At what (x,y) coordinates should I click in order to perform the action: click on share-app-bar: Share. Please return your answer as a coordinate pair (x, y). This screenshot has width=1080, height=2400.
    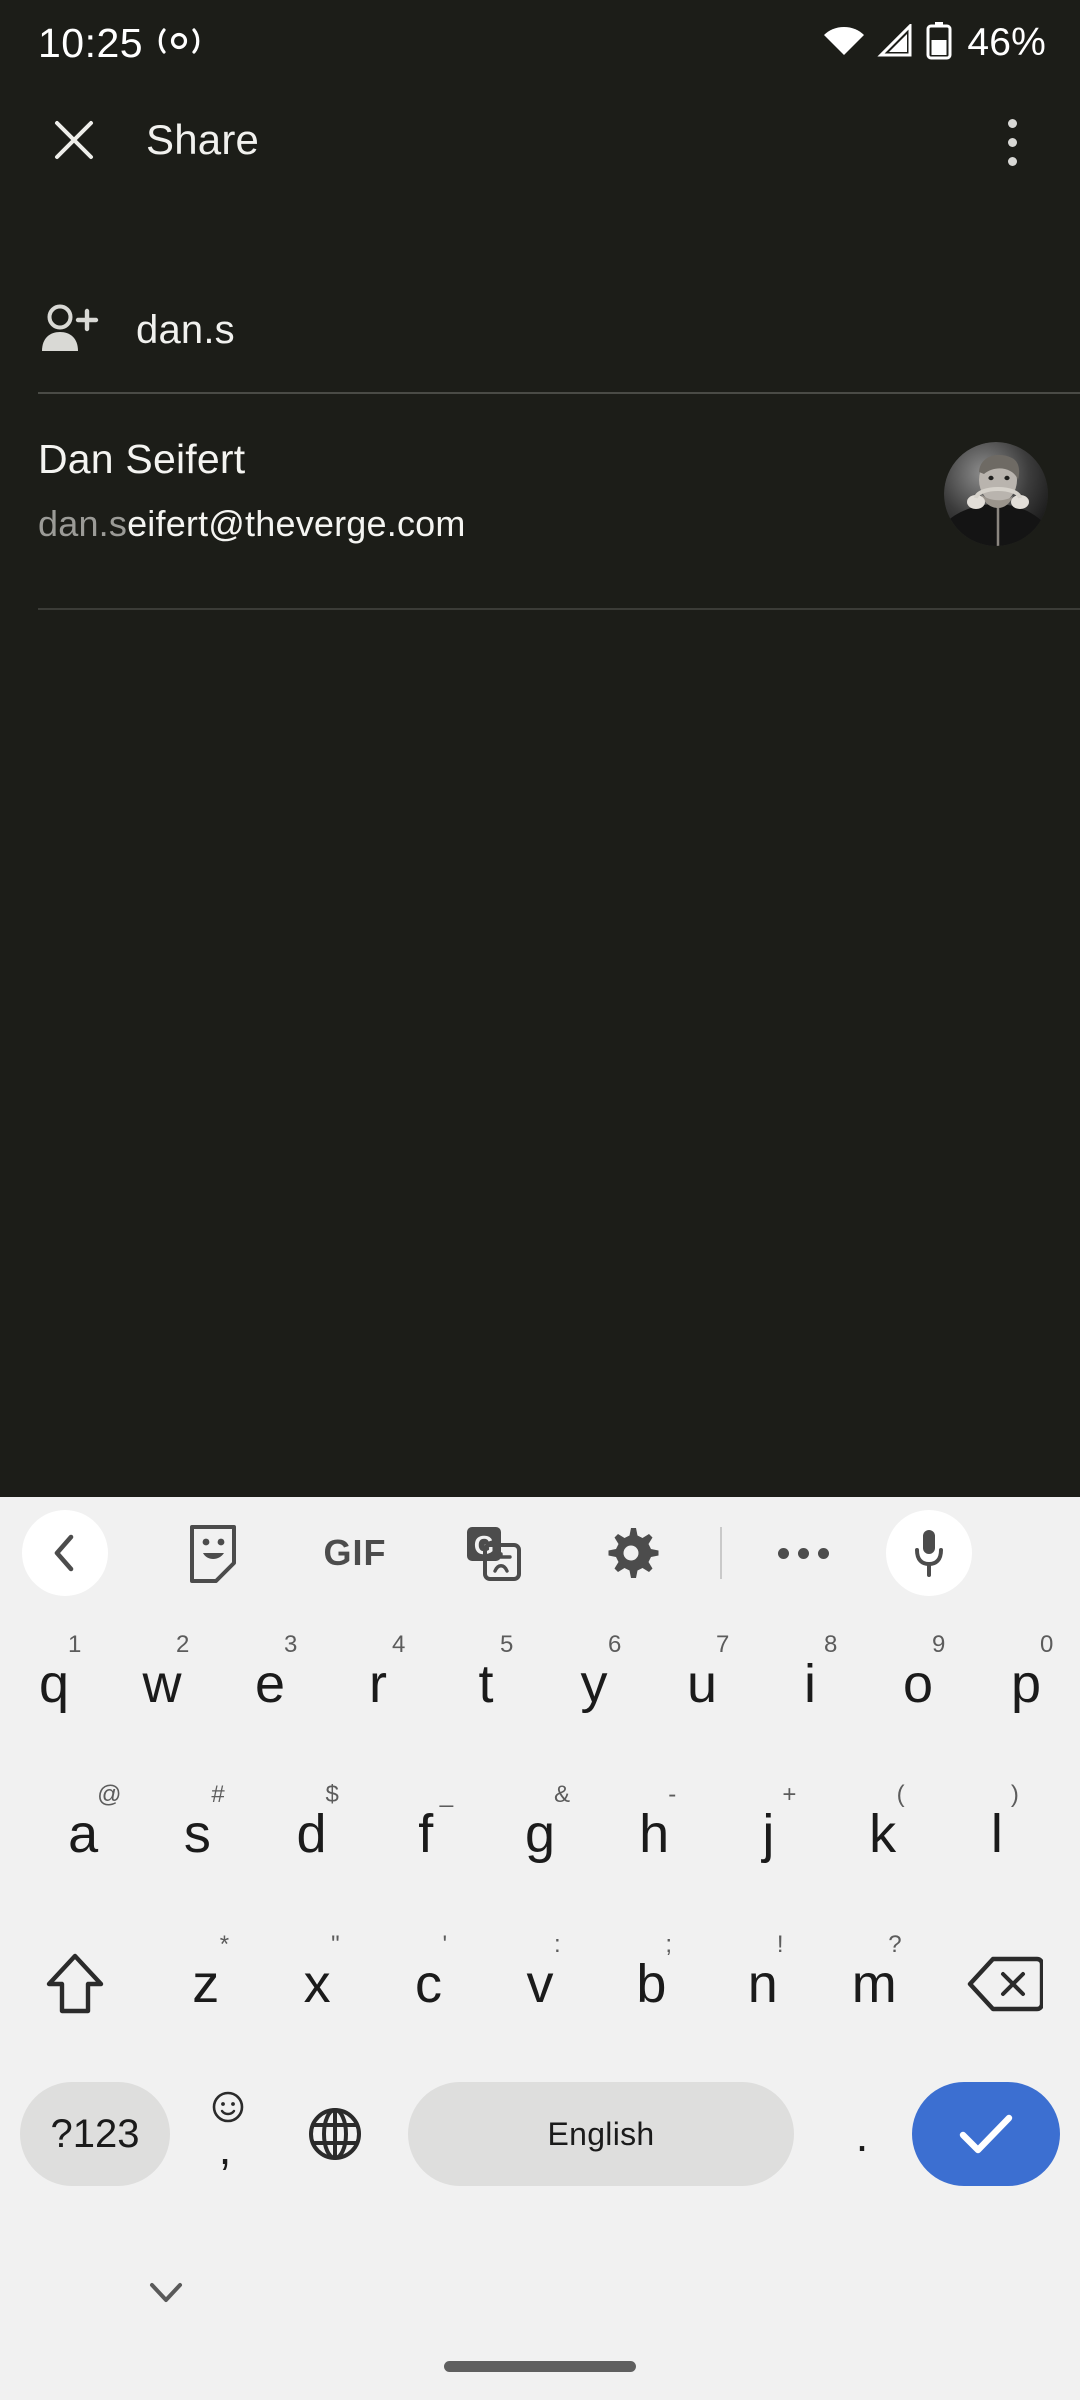
    Looking at the image, I should click on (540, 140).